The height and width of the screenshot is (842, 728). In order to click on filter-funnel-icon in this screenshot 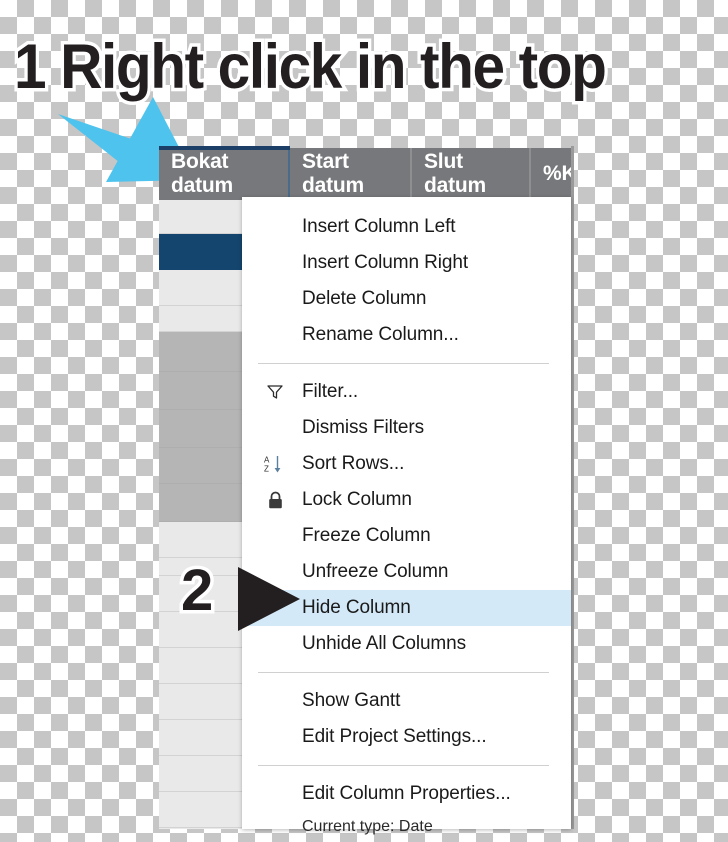, I will do `click(275, 392)`.